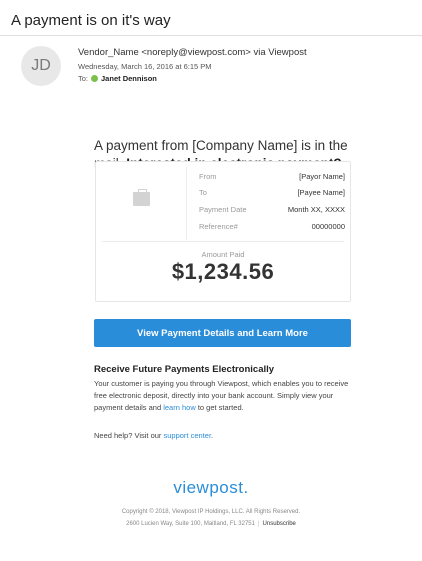  I want to click on amount-label: Amount Paid, so click(223, 254).